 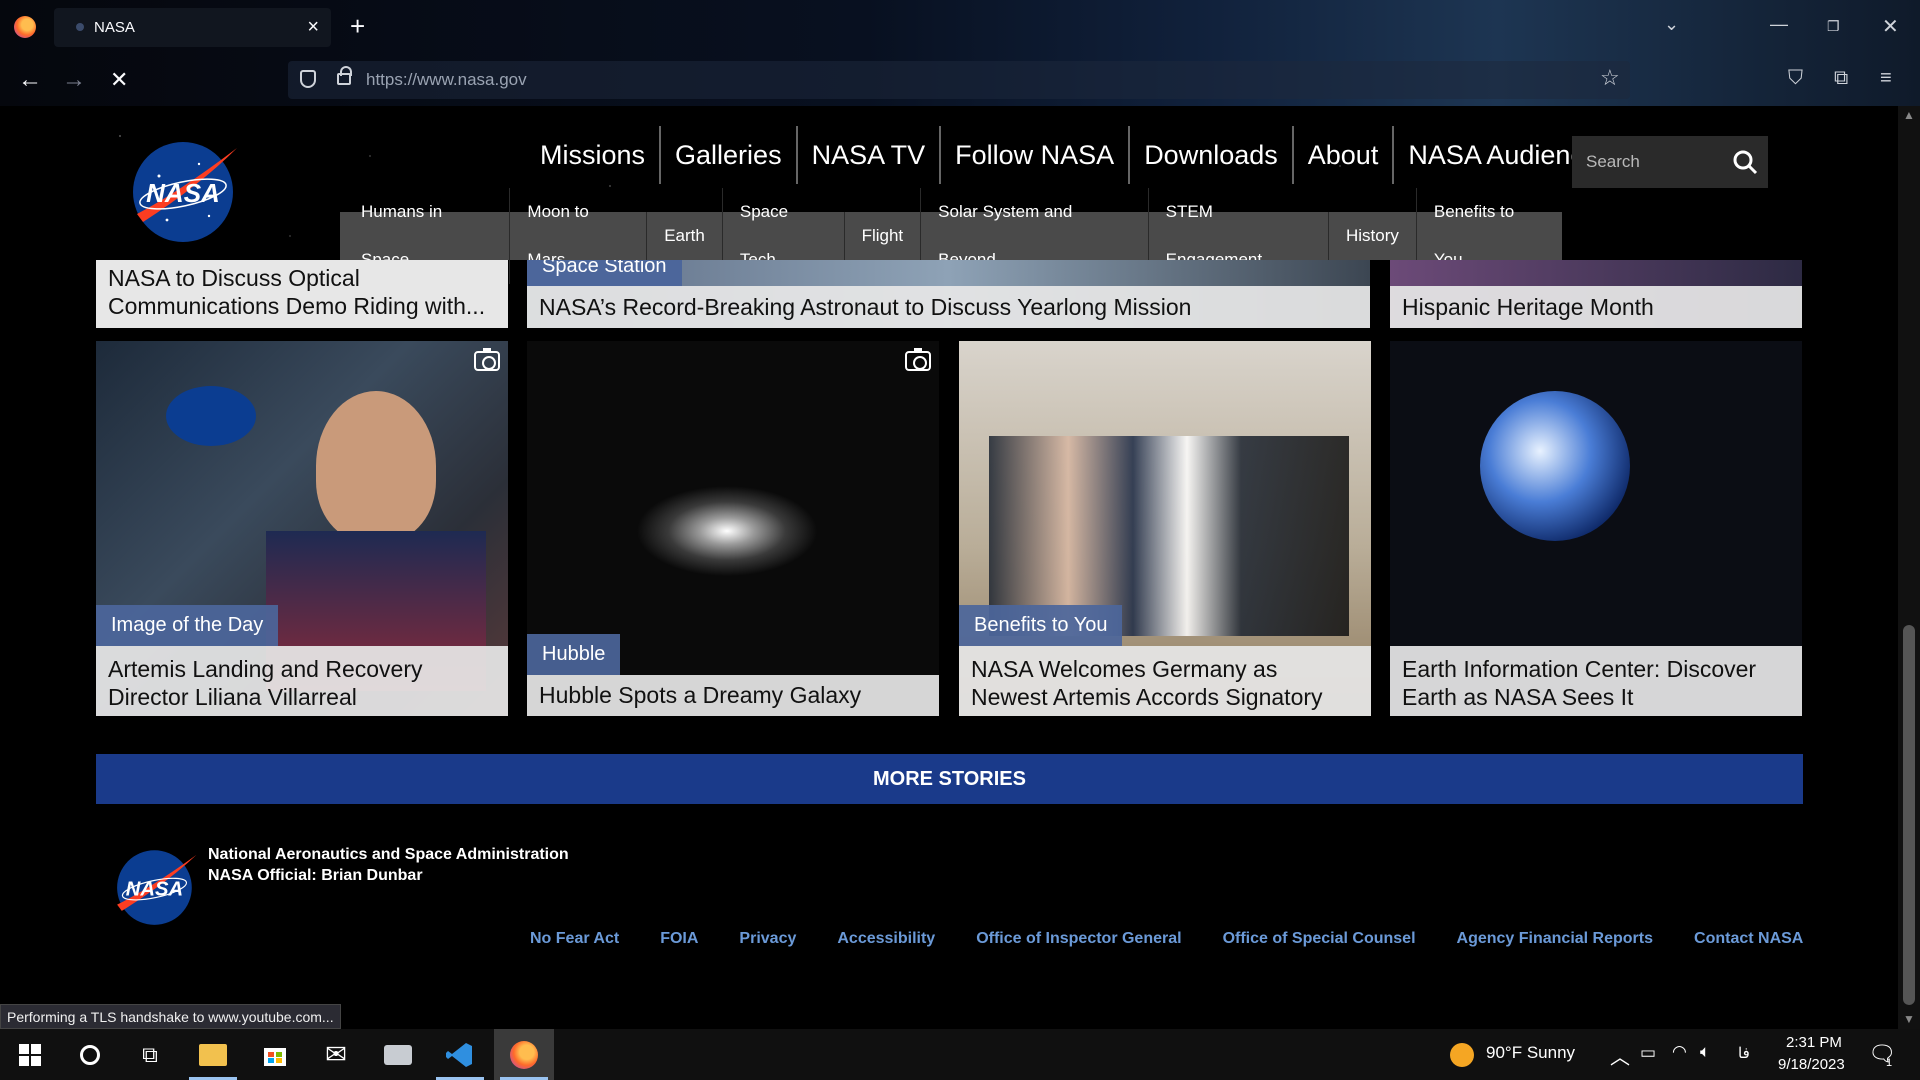 What do you see at coordinates (398, 1054) in the screenshot?
I see `remote-desktop-icon` at bounding box center [398, 1054].